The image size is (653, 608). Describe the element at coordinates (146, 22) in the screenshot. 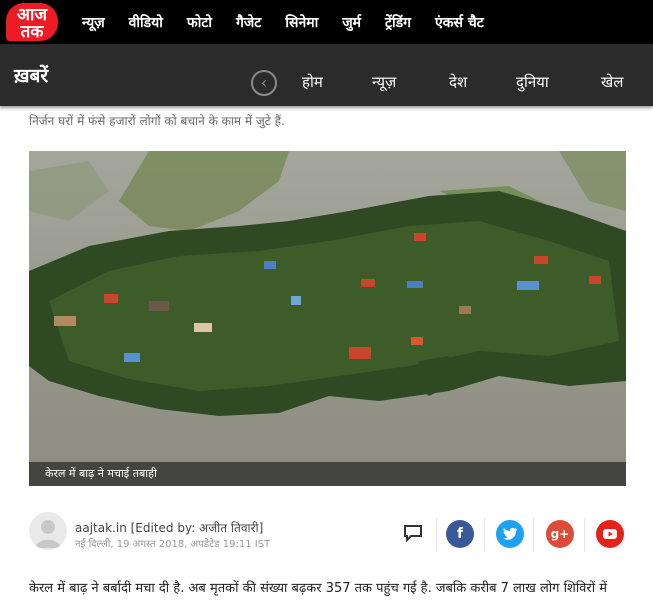

I see `top-nav-video: वीडियो` at that location.